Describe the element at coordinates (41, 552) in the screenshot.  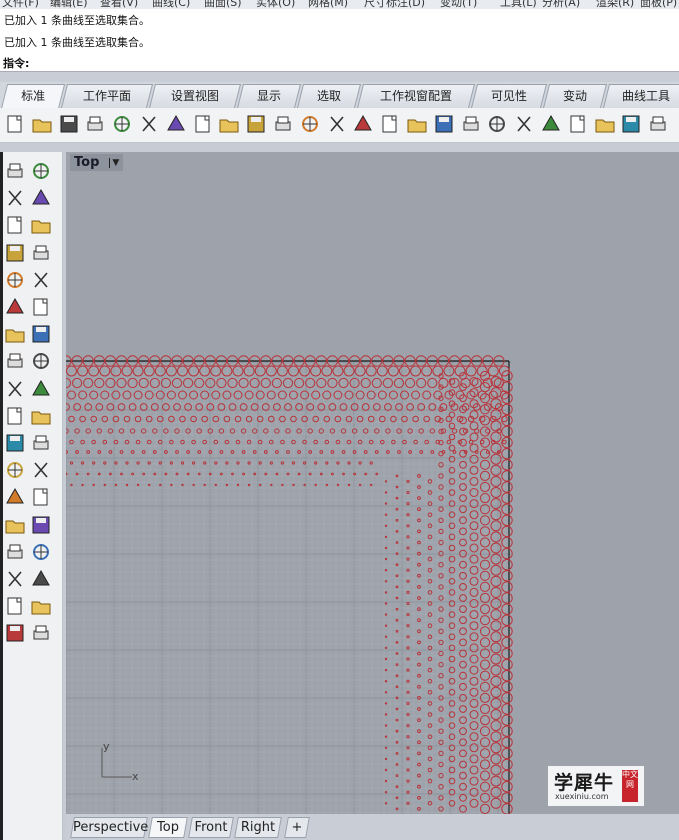
I see `dimension-icon` at that location.